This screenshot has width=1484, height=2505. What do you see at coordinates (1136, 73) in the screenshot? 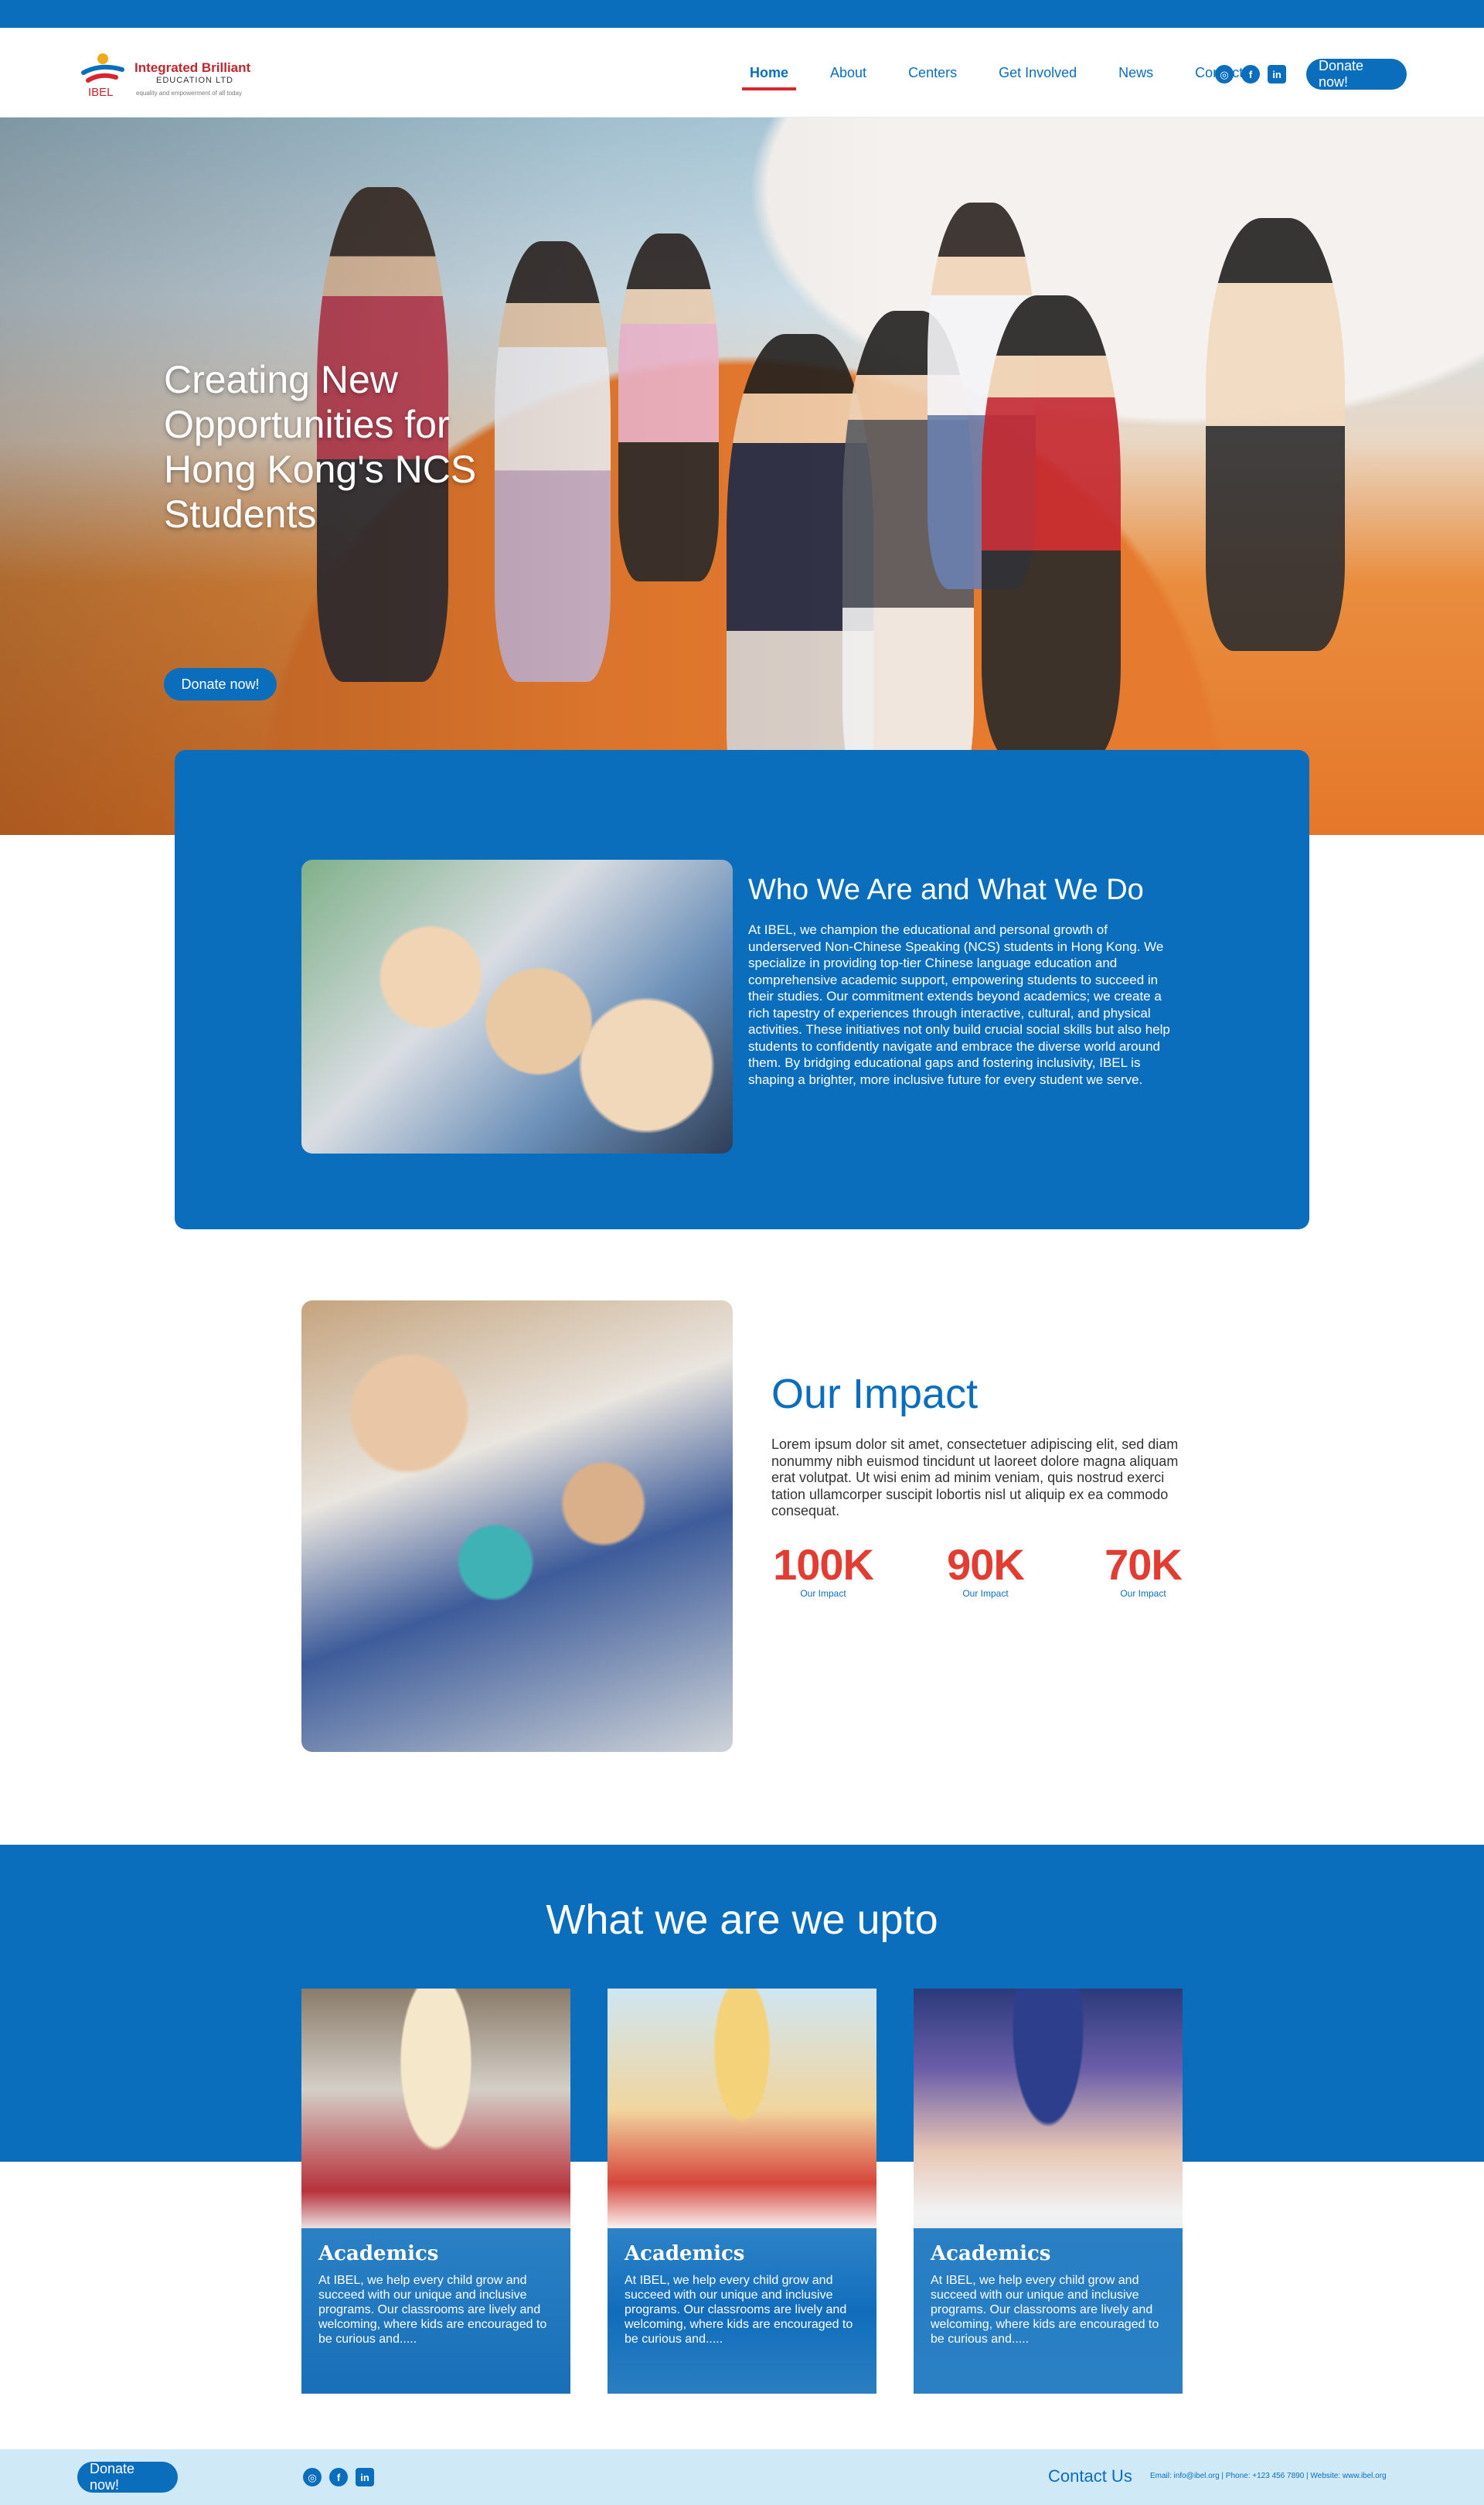
I see `nav-news: News` at bounding box center [1136, 73].